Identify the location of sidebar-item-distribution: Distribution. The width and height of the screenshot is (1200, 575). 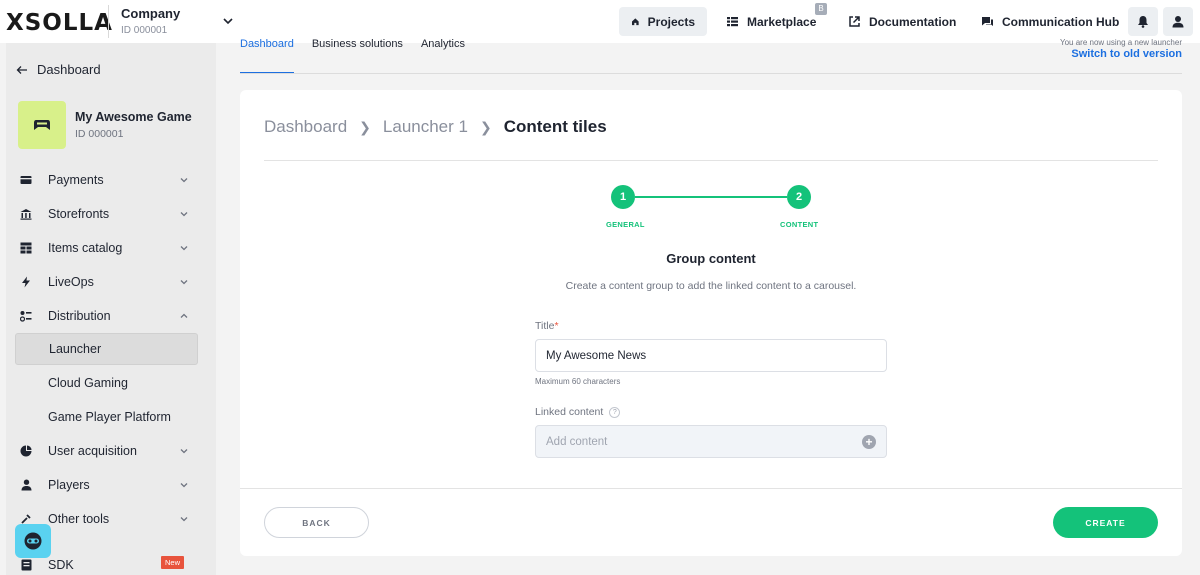
(106, 316).